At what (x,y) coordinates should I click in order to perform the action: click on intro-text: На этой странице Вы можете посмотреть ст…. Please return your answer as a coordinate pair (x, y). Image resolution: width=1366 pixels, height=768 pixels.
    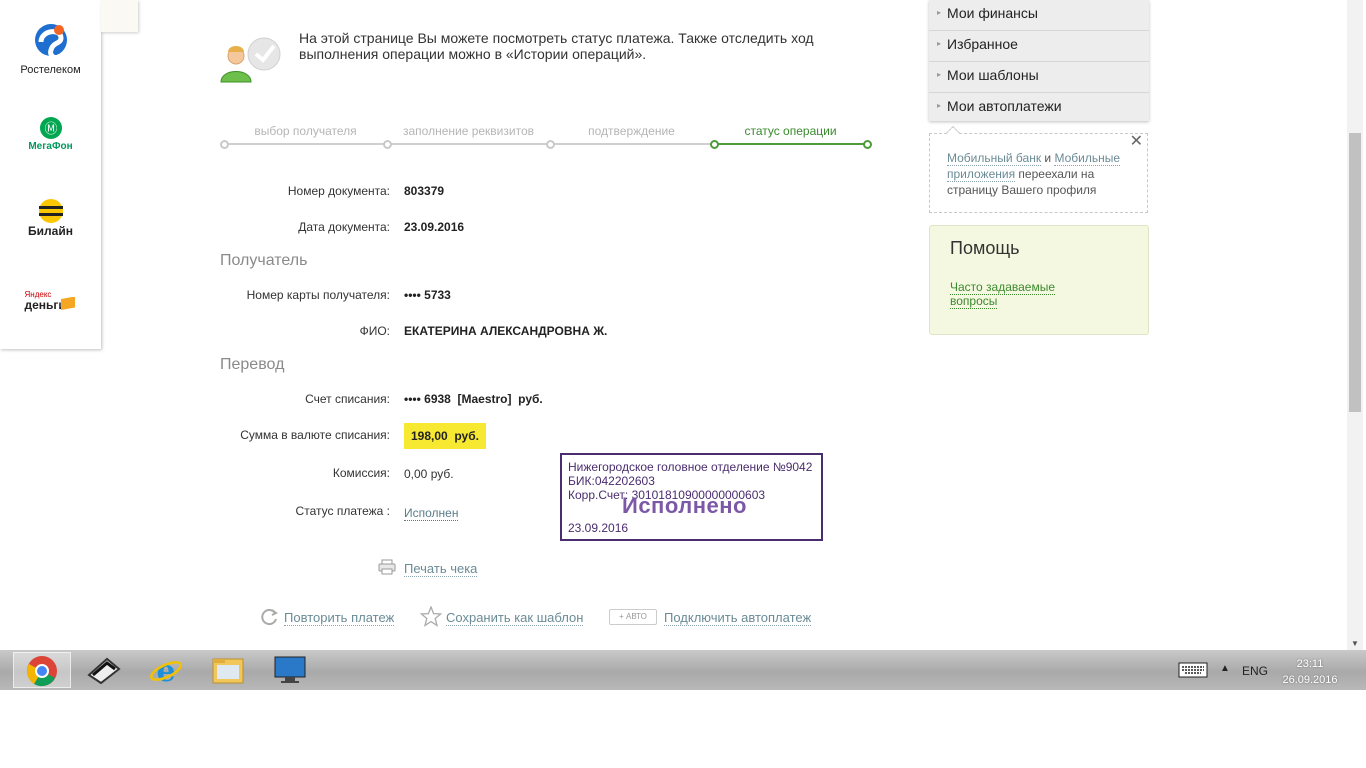
    Looking at the image, I should click on (556, 46).